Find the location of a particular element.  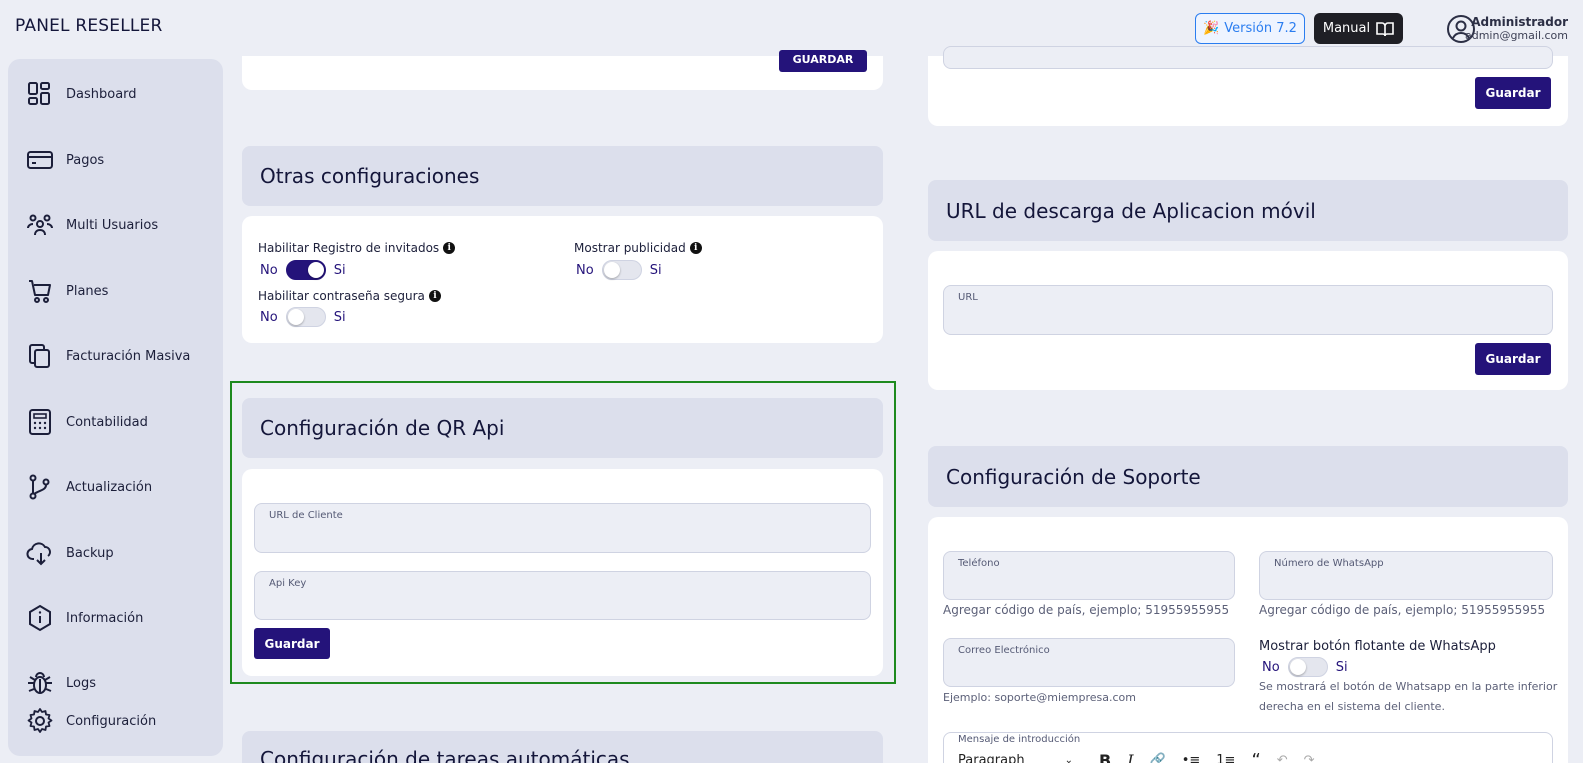

qr-card: URL de Cliente Api Key Guardar is located at coordinates (562, 572).